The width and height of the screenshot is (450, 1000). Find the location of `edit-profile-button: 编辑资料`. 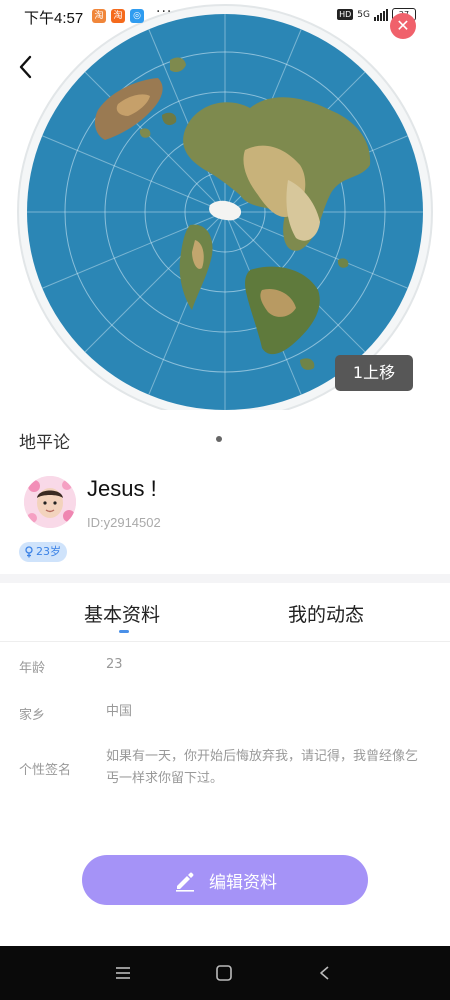

edit-profile-button: 编辑资料 is located at coordinates (225, 880).